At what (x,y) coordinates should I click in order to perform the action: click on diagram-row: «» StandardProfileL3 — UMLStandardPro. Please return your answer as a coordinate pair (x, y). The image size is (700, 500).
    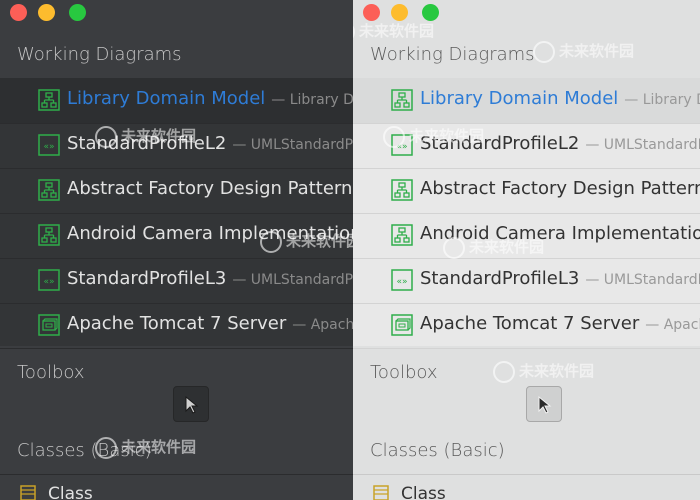
    Looking at the image, I should click on (176, 281).